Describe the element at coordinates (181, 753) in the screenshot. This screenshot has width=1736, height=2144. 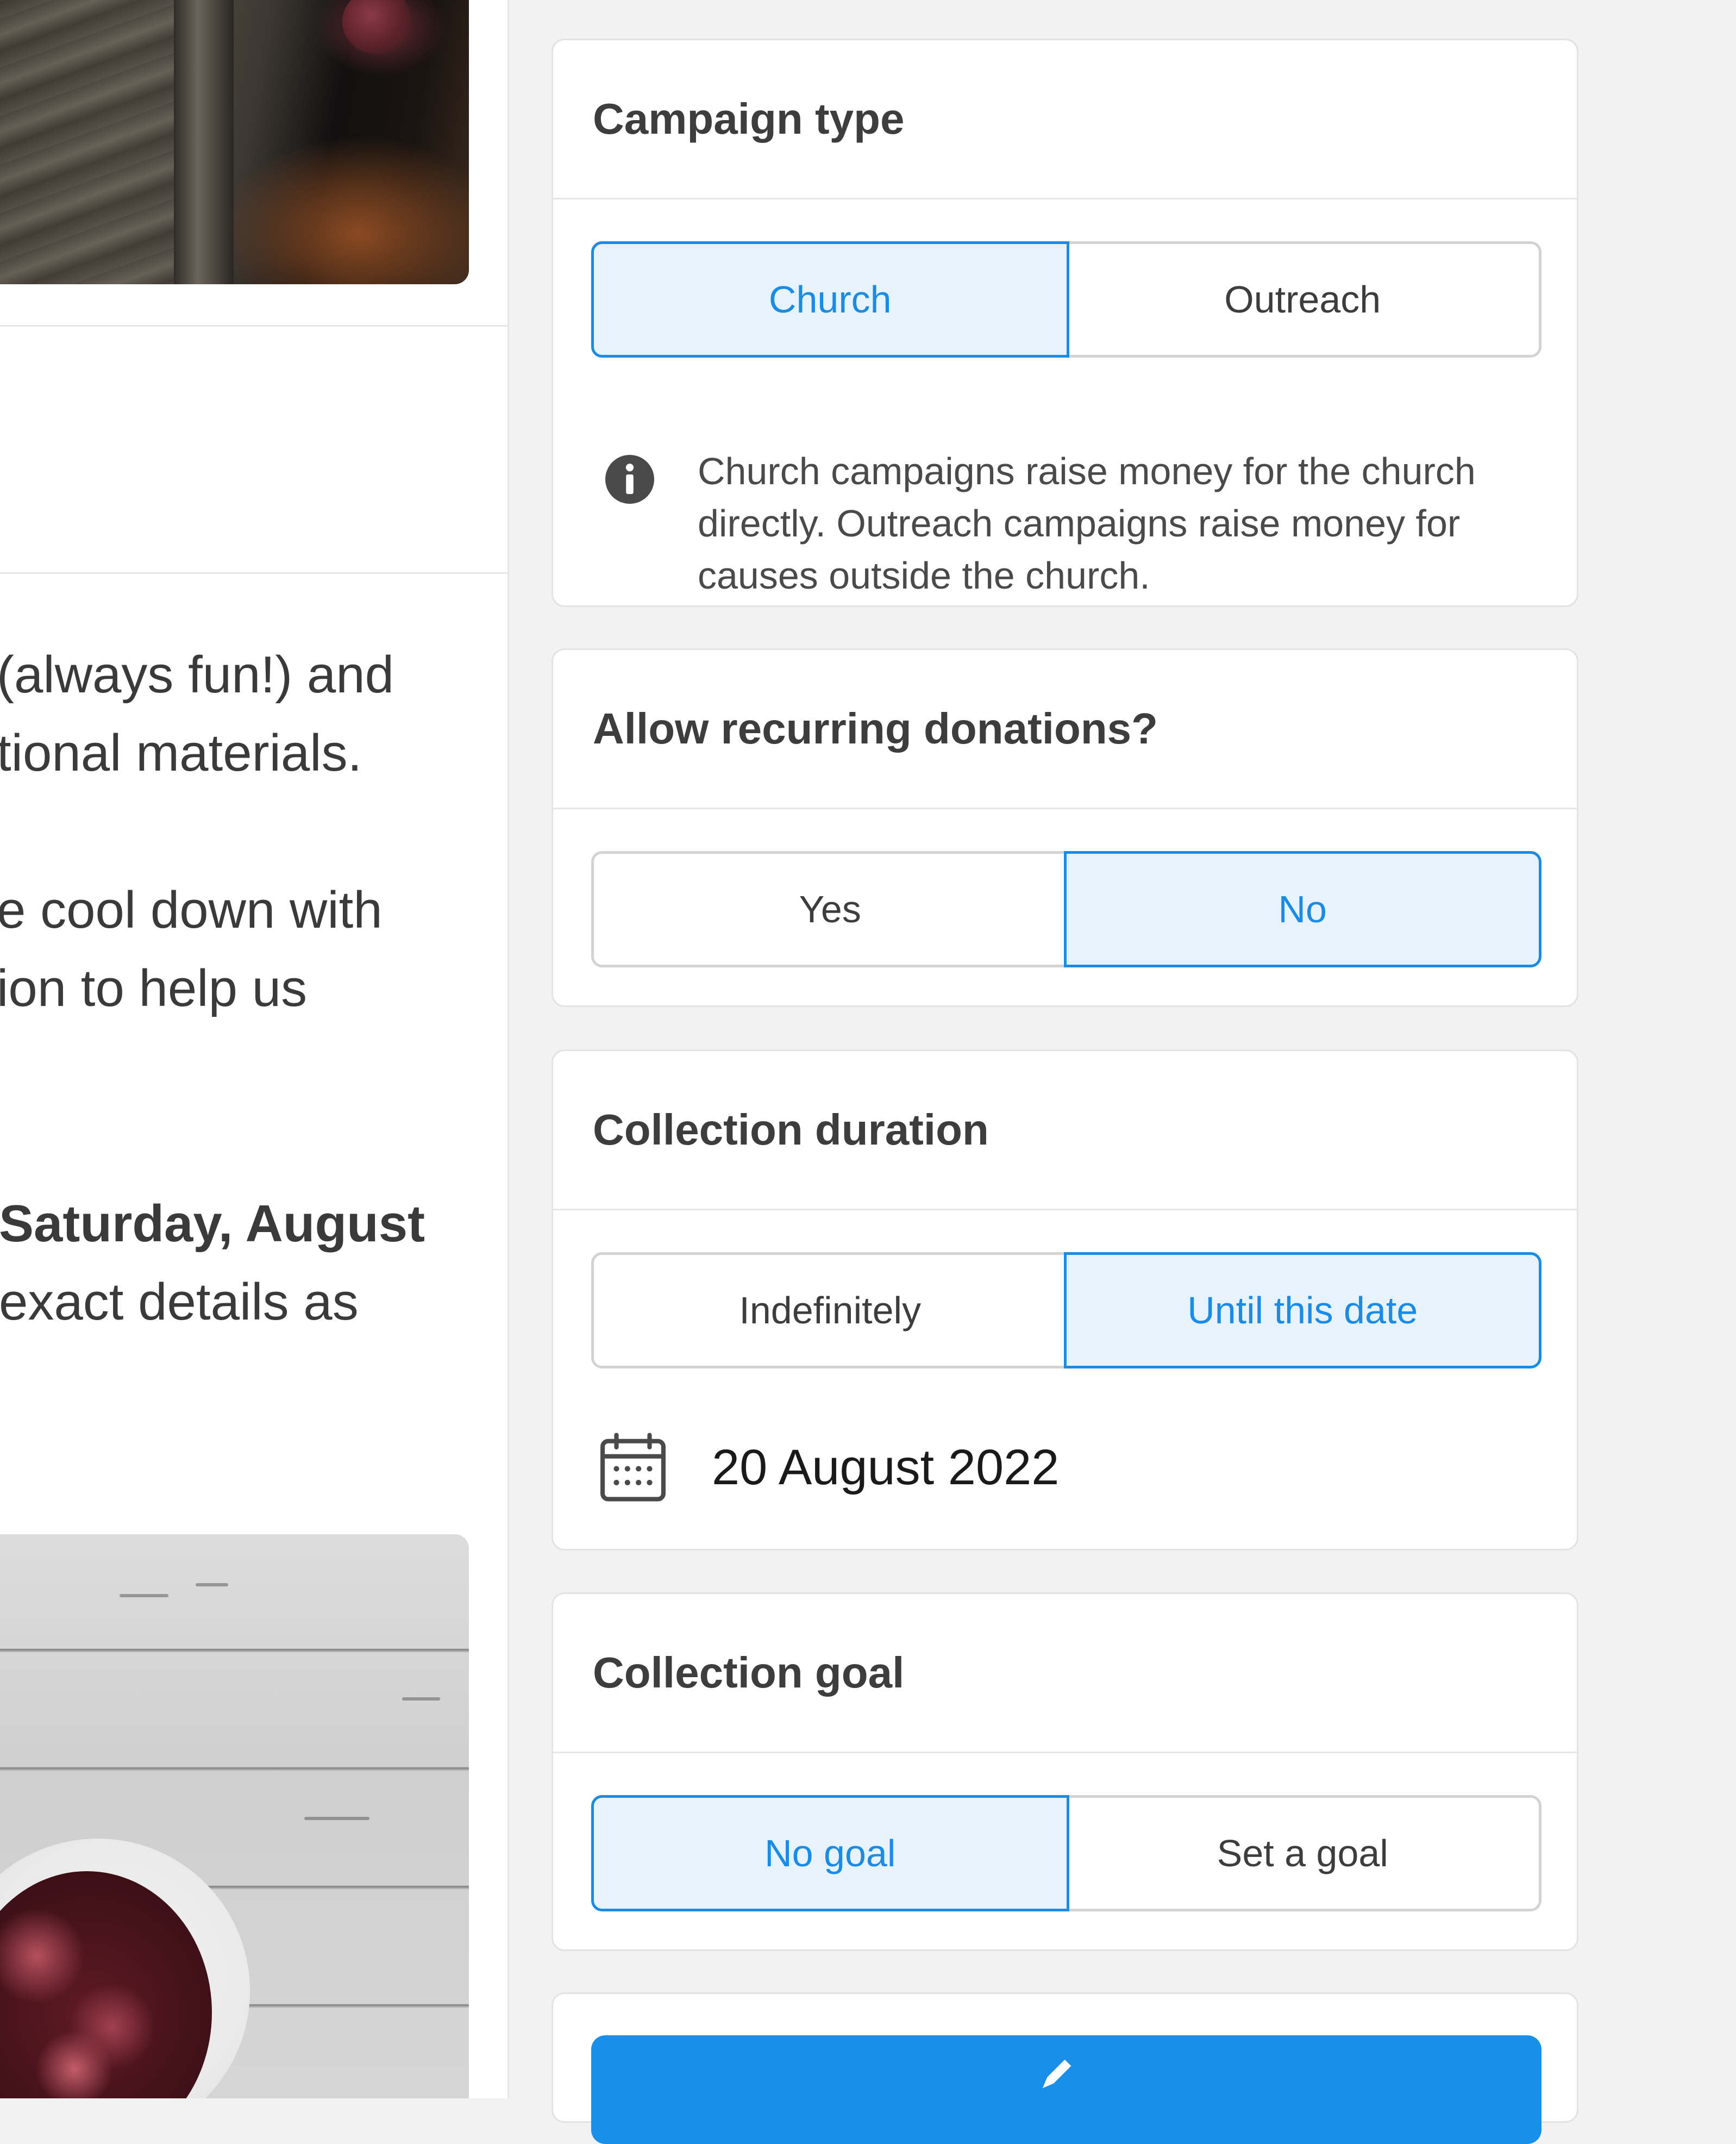
I see `description-line: tional materials.` at that location.